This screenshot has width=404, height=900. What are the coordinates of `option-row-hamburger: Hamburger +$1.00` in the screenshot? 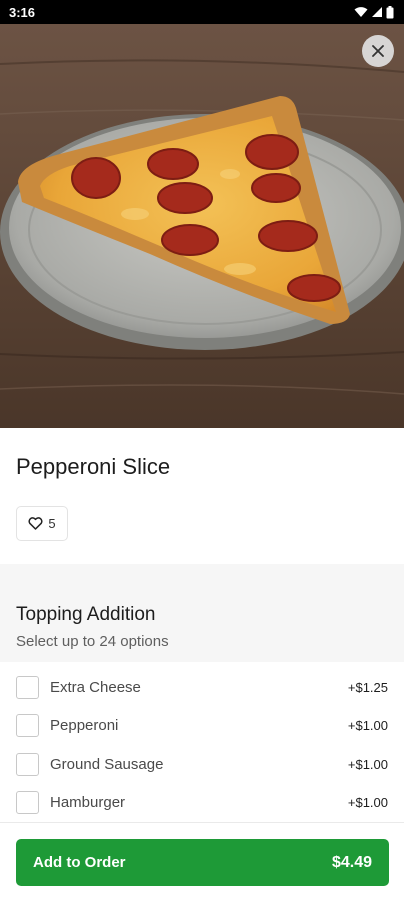 It's located at (202, 803).